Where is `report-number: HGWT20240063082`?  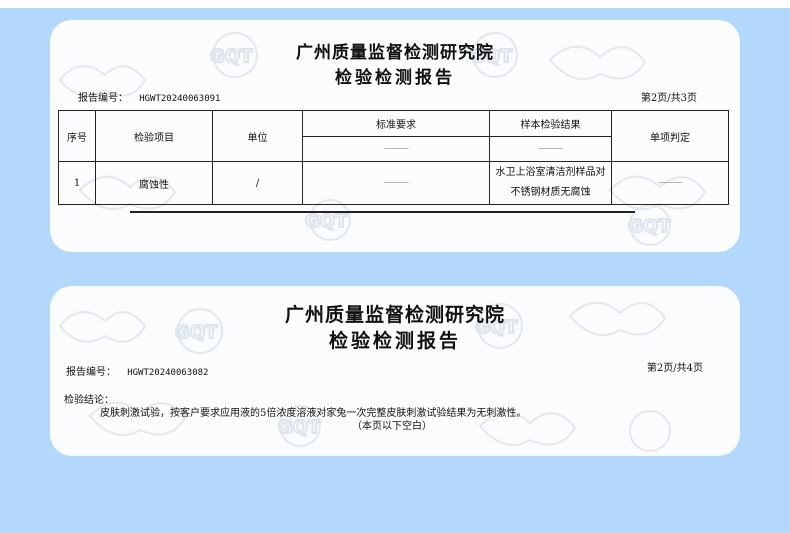
report-number: HGWT20240063082 is located at coordinates (168, 373).